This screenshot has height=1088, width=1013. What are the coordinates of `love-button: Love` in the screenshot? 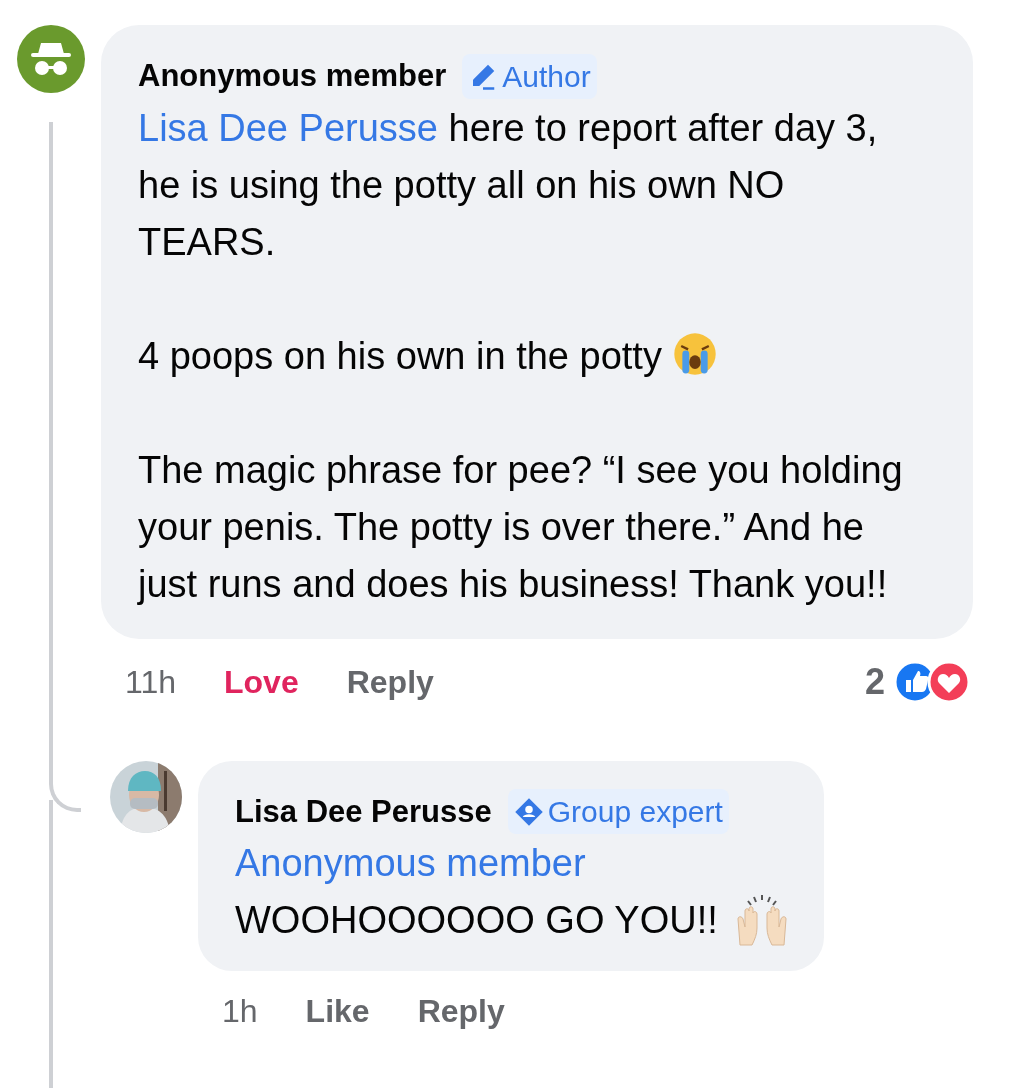 It's located at (261, 681).